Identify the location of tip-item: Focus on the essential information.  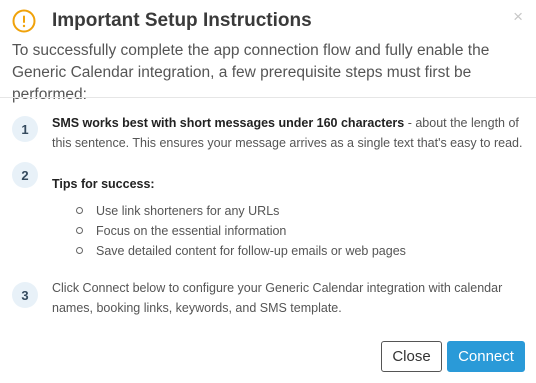
(241, 231).